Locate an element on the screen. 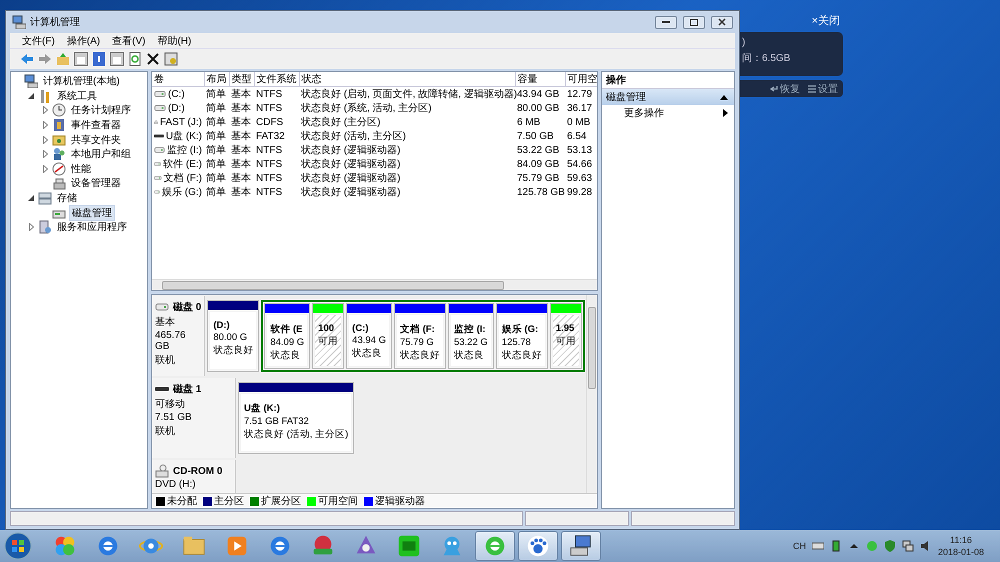  partition-text: 84.09 G is located at coordinates (287, 342).